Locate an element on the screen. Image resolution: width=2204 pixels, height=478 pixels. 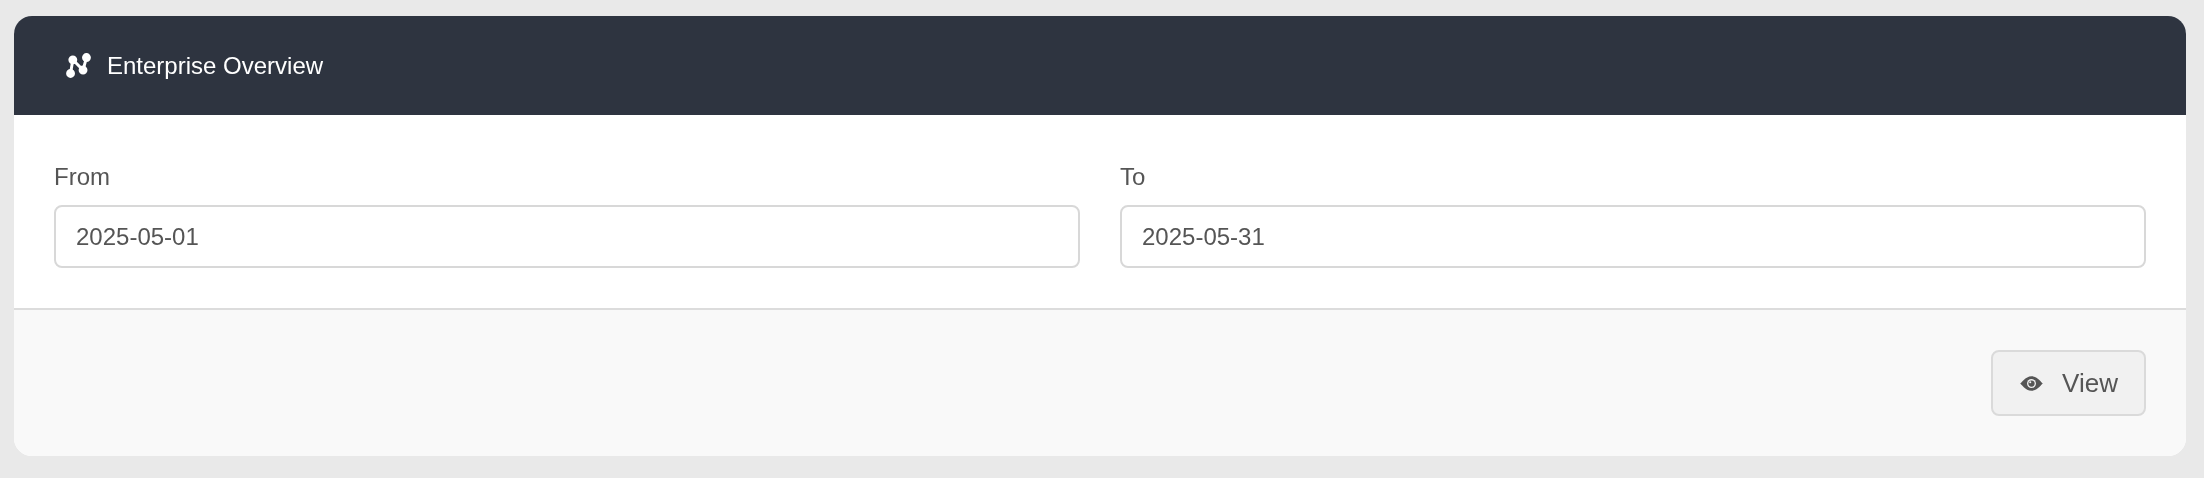
connected-nodes-icon is located at coordinates (78, 65).